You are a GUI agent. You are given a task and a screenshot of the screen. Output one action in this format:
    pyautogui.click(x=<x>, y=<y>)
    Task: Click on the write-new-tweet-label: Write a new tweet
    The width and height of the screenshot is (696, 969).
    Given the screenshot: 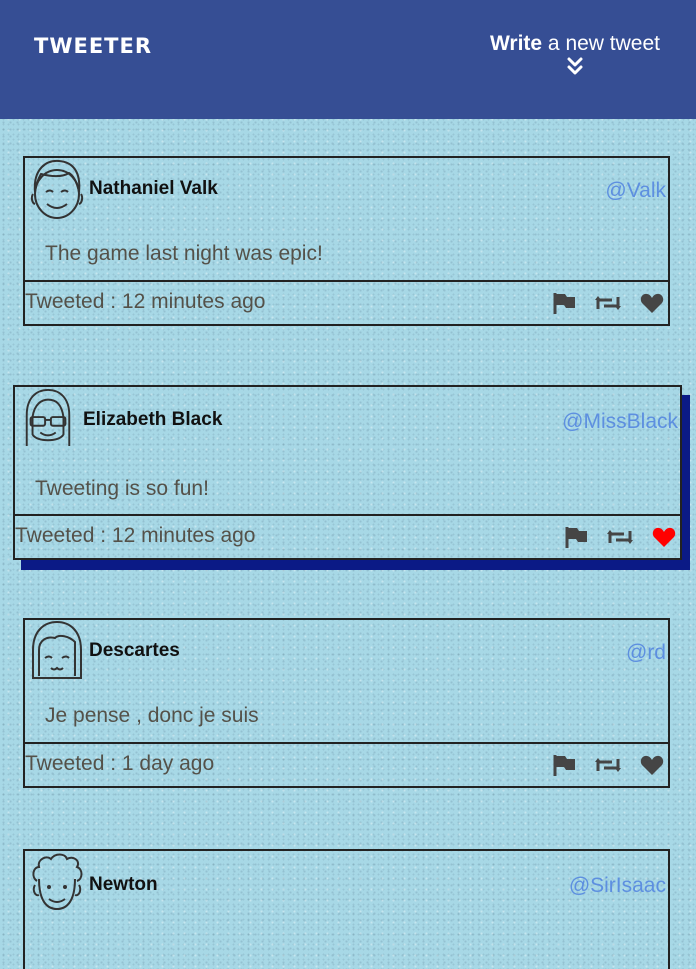 What is the action you would take?
    pyautogui.click(x=575, y=44)
    